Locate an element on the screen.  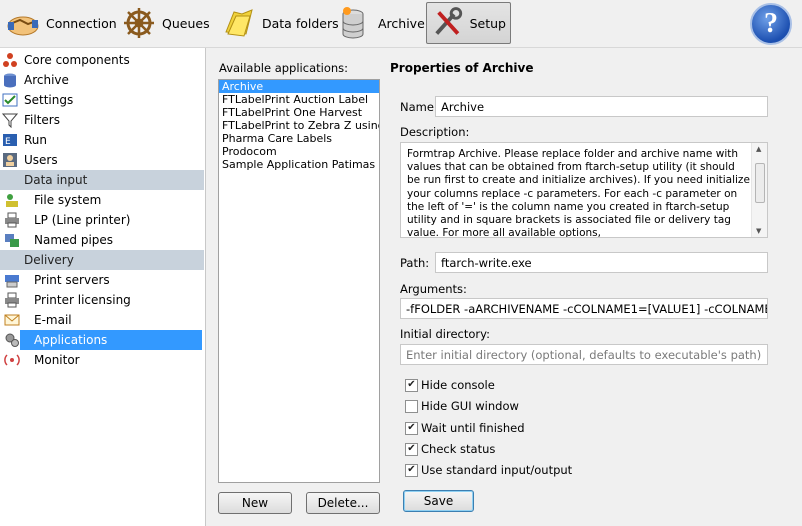
sidebar-item-label: Applications is located at coordinates (71, 340).